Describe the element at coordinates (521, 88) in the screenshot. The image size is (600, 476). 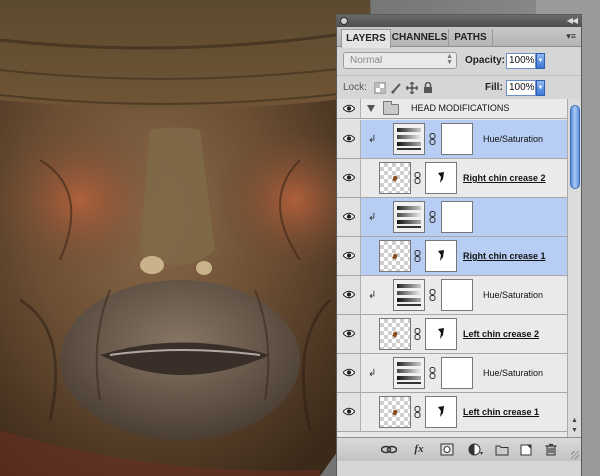
I see `fill-input: 100%` at that location.